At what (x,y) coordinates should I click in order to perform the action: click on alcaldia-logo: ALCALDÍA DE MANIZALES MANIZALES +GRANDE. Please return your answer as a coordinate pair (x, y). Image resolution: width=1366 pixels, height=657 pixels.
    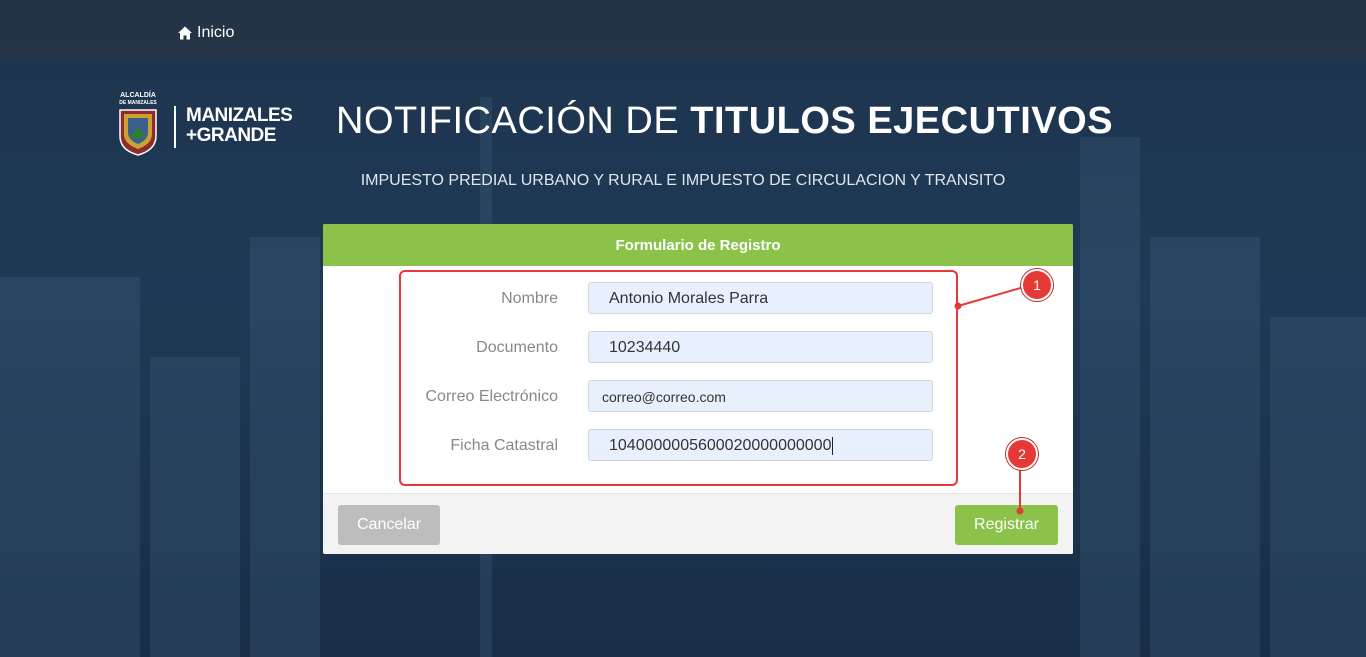
    Looking at the image, I should click on (203, 128).